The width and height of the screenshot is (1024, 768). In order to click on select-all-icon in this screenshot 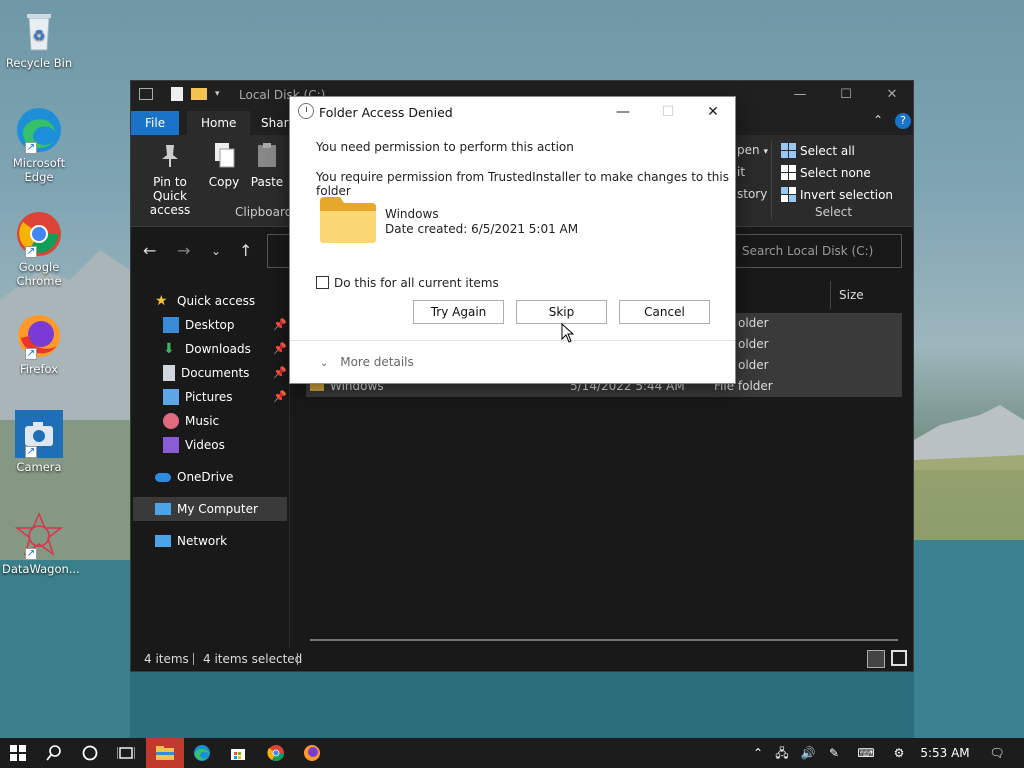, I will do `click(788, 150)`.